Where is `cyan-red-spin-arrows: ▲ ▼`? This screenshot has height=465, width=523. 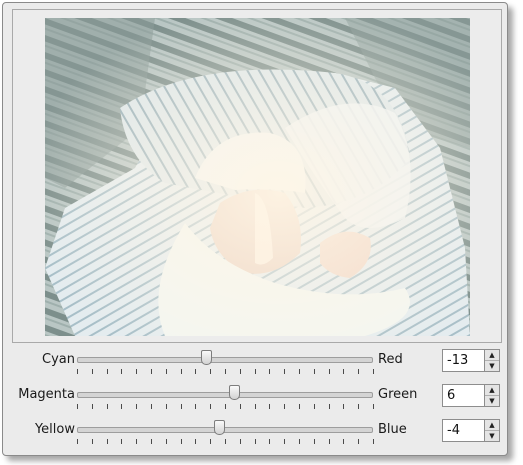
cyan-red-spin-arrows: ▲ ▼ is located at coordinates (492, 360).